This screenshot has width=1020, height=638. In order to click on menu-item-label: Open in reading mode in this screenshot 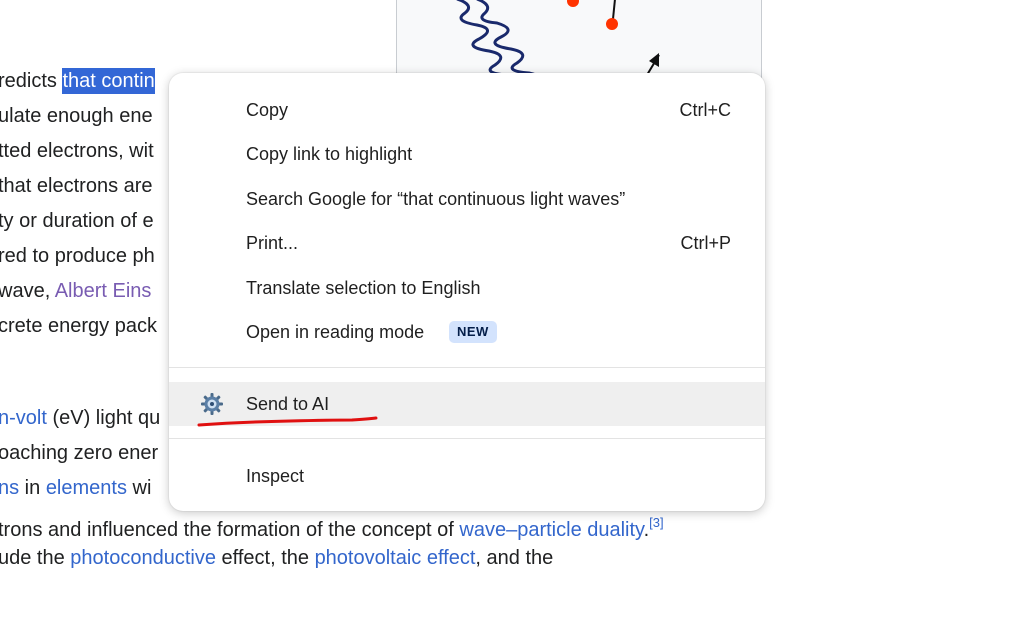, I will do `click(335, 331)`.